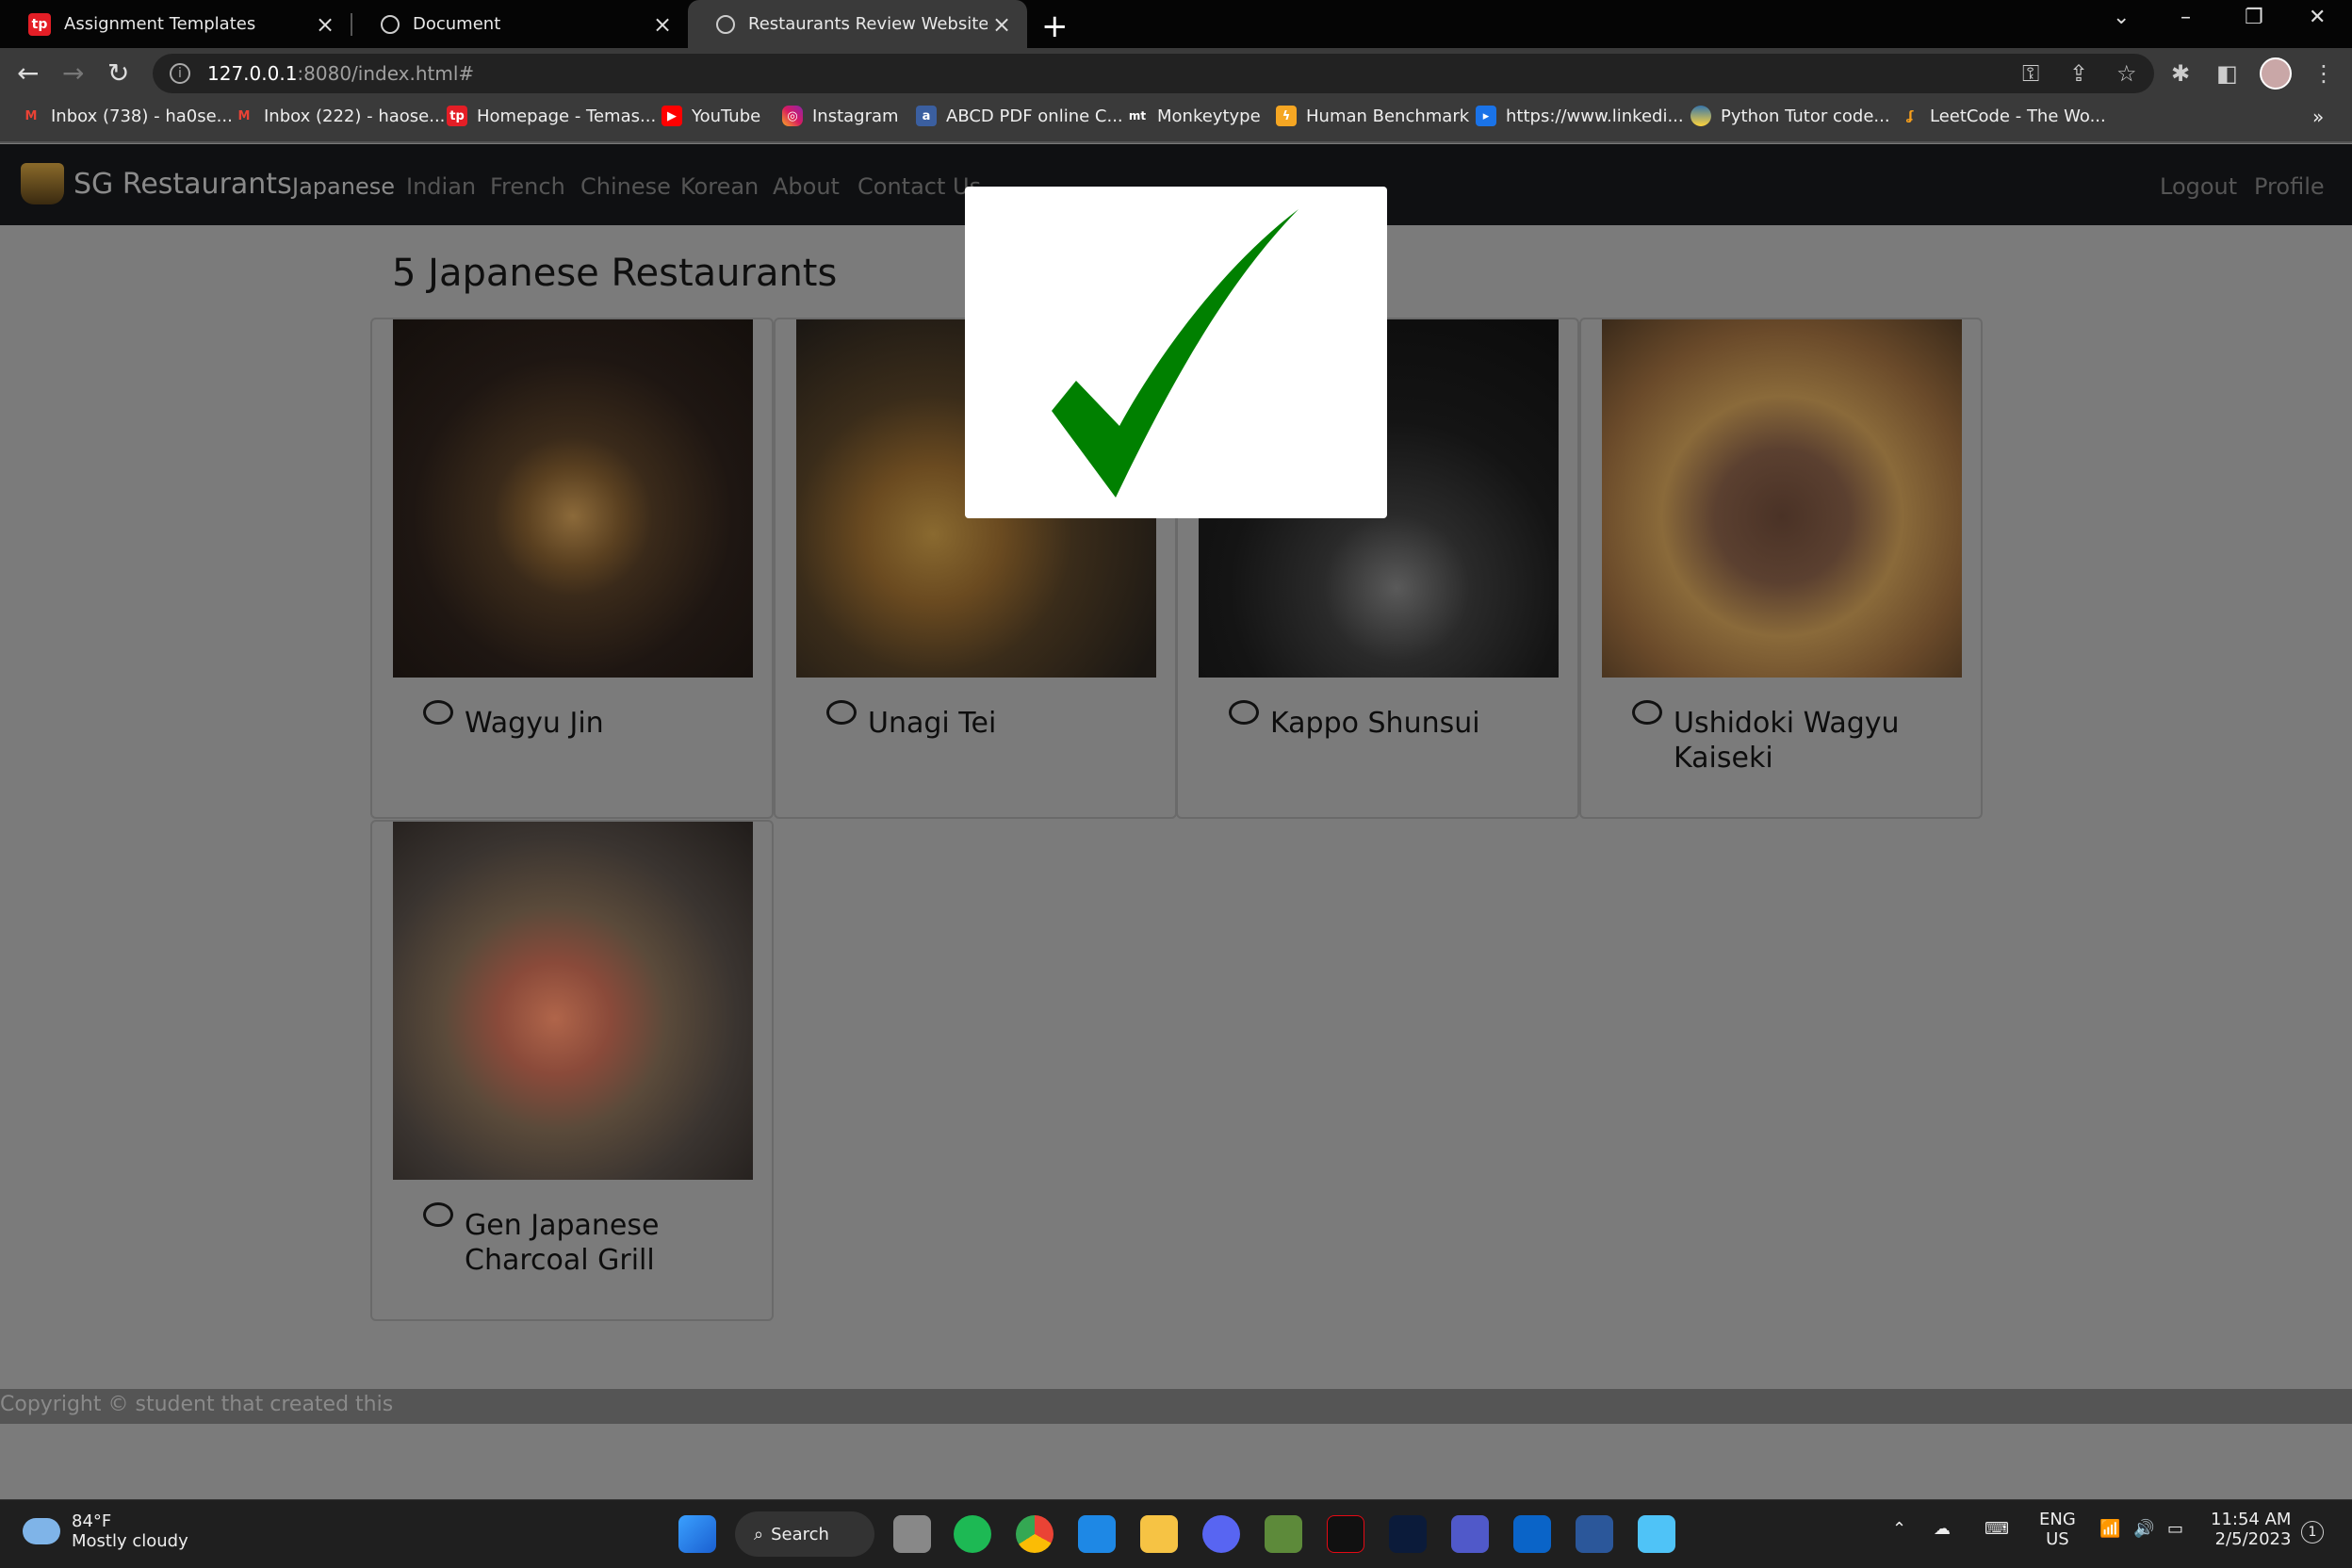 This screenshot has width=2352, height=1568. I want to click on tab-title: Assignment Templates, so click(160, 24).